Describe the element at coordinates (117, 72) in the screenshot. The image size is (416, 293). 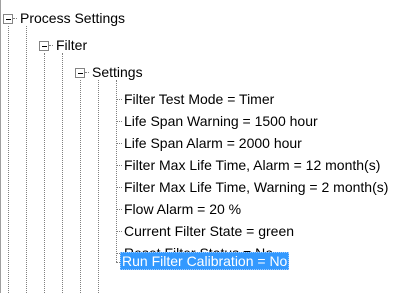
I see `tree-node-settings: Settings` at that location.